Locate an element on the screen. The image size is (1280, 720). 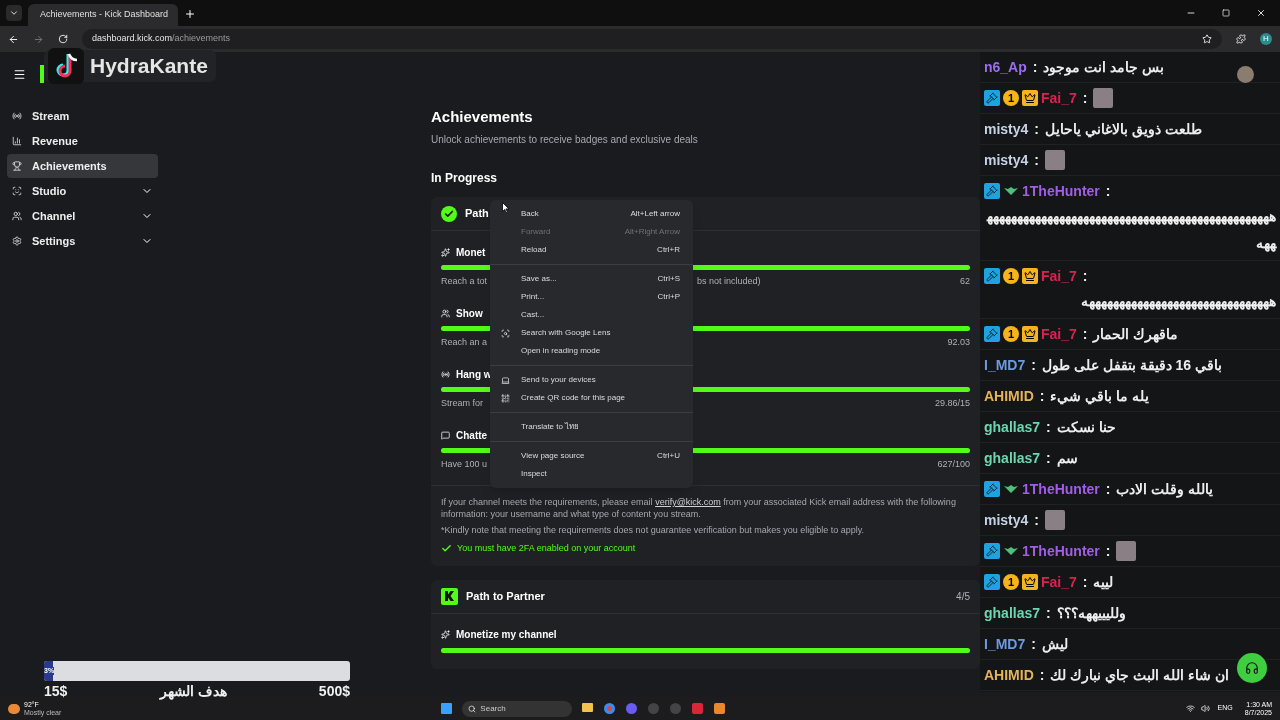
chat-message: هههههههههههههههههههههههههههههههه is located at coordinates (1178, 302).